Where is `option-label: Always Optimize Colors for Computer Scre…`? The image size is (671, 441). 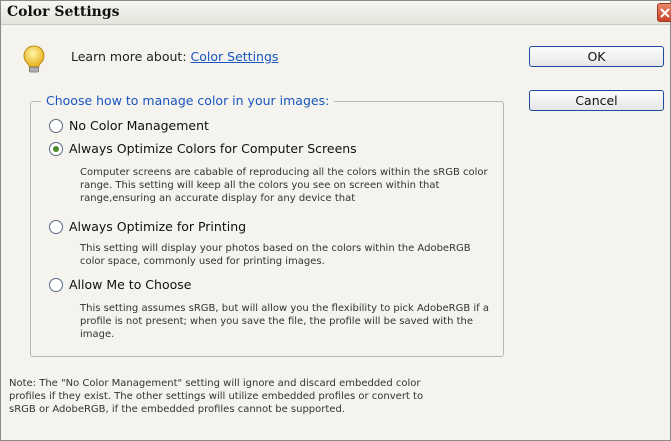 option-label: Always Optimize Colors for Computer Scre… is located at coordinates (213, 148).